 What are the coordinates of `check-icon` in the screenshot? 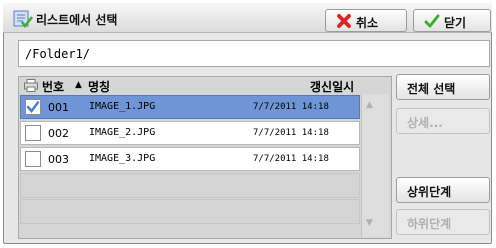 It's located at (432, 21).